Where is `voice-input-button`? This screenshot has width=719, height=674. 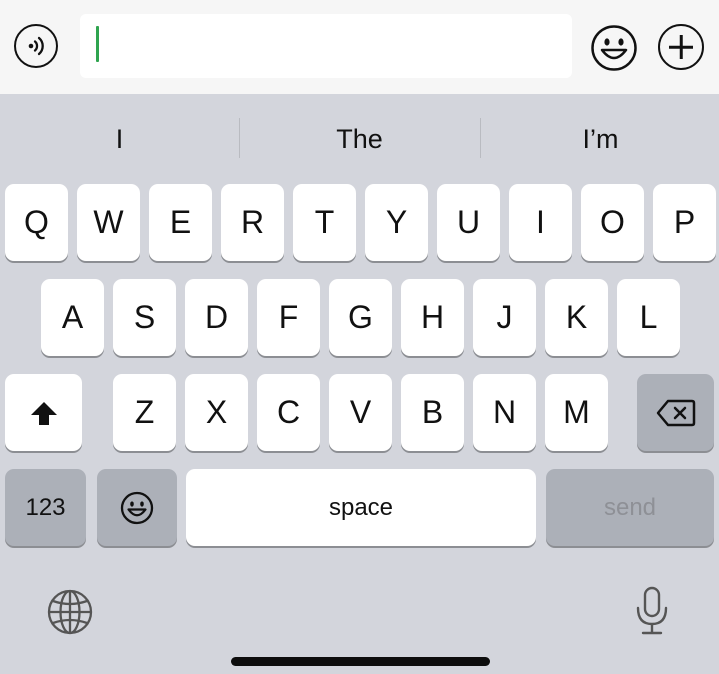 voice-input-button is located at coordinates (36, 46).